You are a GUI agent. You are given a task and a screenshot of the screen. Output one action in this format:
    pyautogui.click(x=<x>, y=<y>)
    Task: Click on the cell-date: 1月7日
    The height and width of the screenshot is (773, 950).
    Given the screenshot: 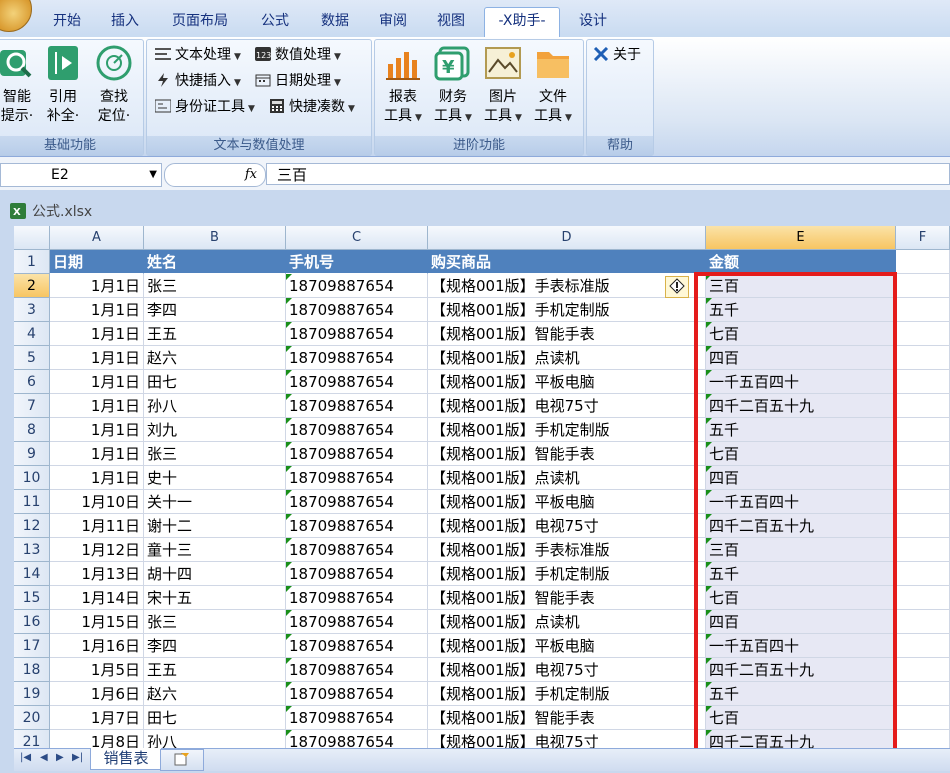 What is the action you would take?
    pyautogui.click(x=97, y=718)
    